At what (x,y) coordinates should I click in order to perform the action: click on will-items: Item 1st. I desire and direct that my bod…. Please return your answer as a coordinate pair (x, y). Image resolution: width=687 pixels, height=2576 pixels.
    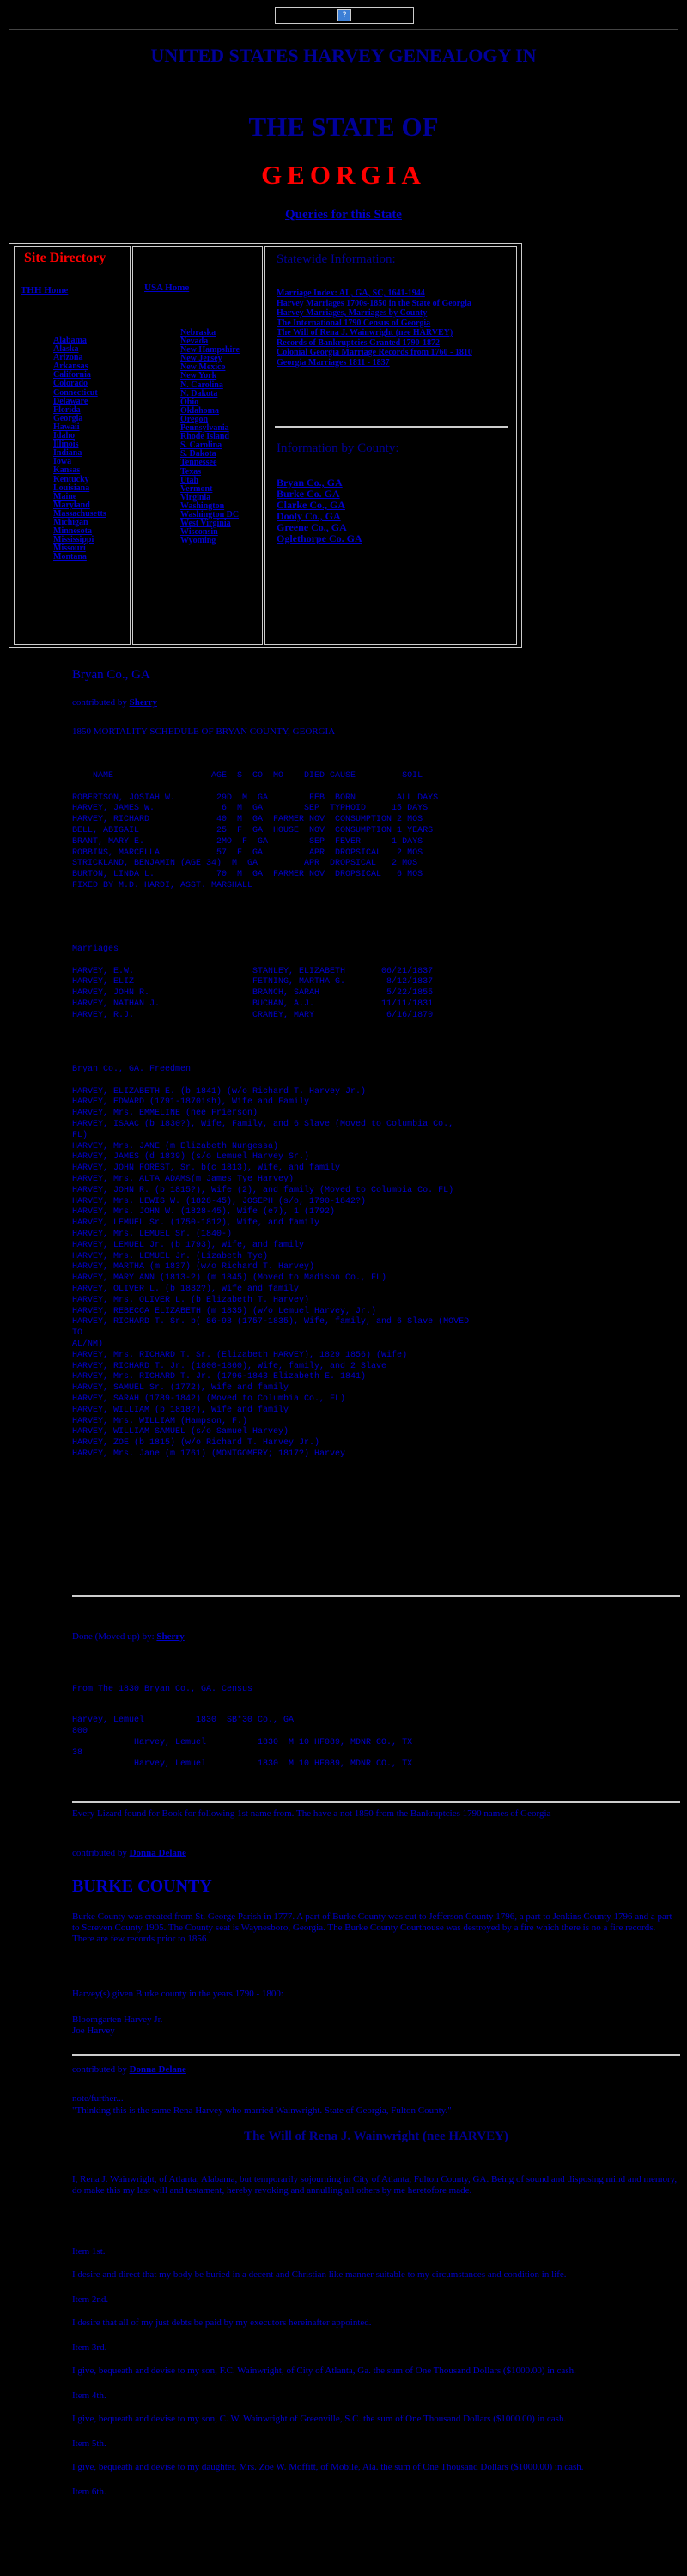
    Looking at the image, I should click on (376, 2365).